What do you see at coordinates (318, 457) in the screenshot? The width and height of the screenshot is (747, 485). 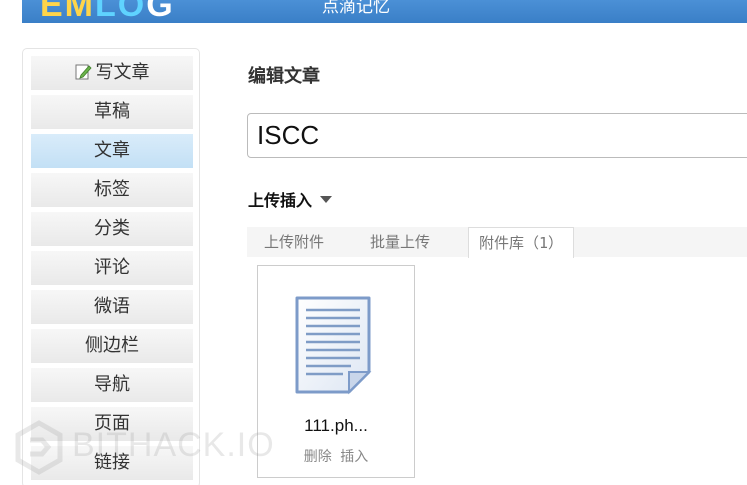 I see `delete-attachment-link: 删除` at bounding box center [318, 457].